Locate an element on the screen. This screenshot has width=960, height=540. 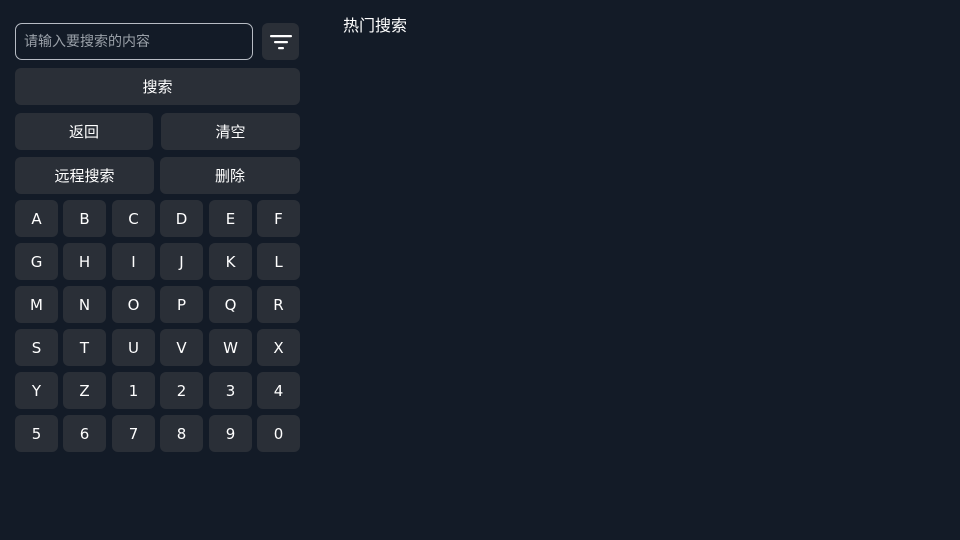
key-0: 0 is located at coordinates (278, 433).